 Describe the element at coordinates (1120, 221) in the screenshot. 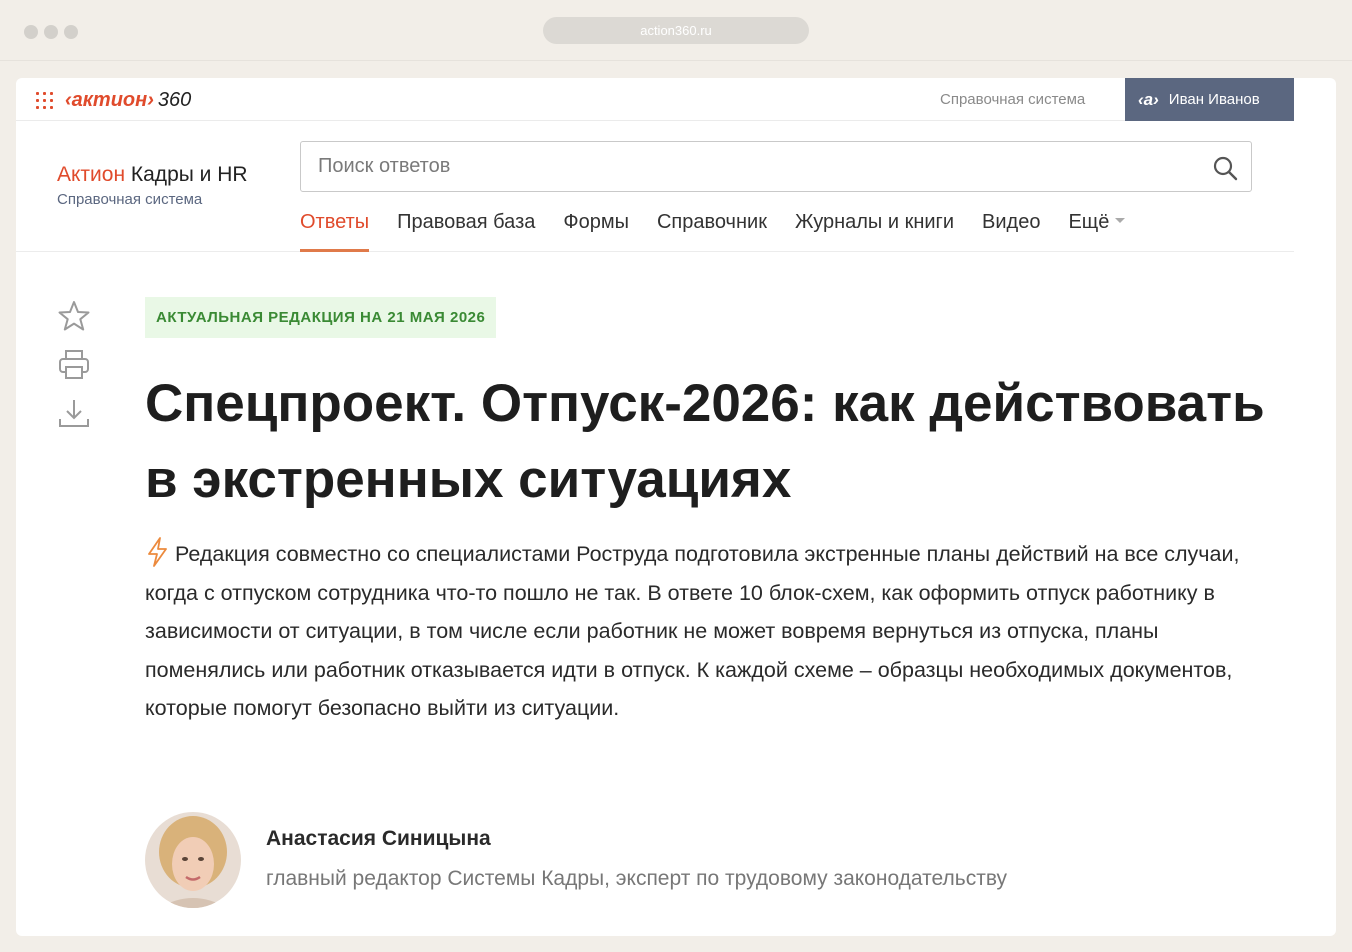

I see `chevron-down-icon` at that location.